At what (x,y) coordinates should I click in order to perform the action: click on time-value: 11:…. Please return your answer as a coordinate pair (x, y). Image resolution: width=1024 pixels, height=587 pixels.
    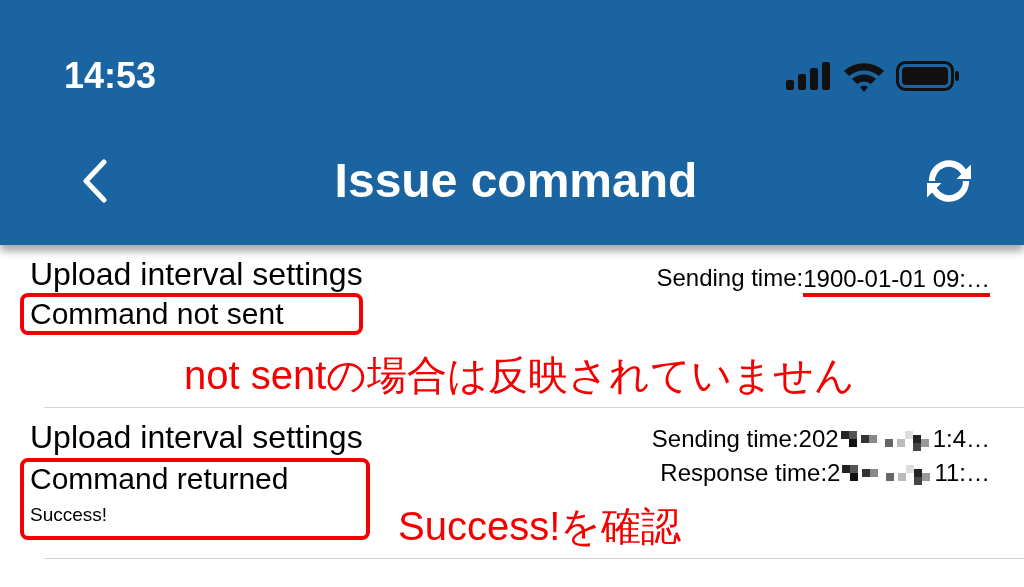
    Looking at the image, I should click on (962, 473).